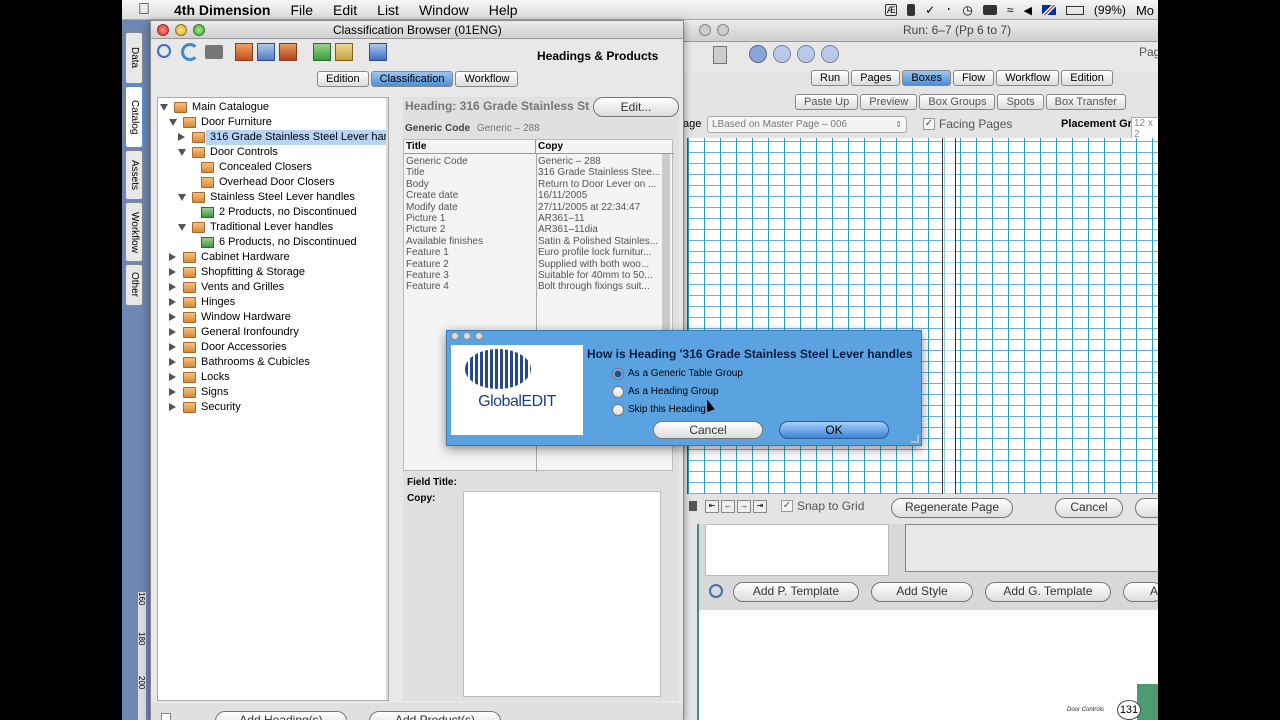 Image resolution: width=1280 pixels, height=720 pixels. What do you see at coordinates (470, 275) in the screenshot?
I see `field-title-cell: Feature 3` at bounding box center [470, 275].